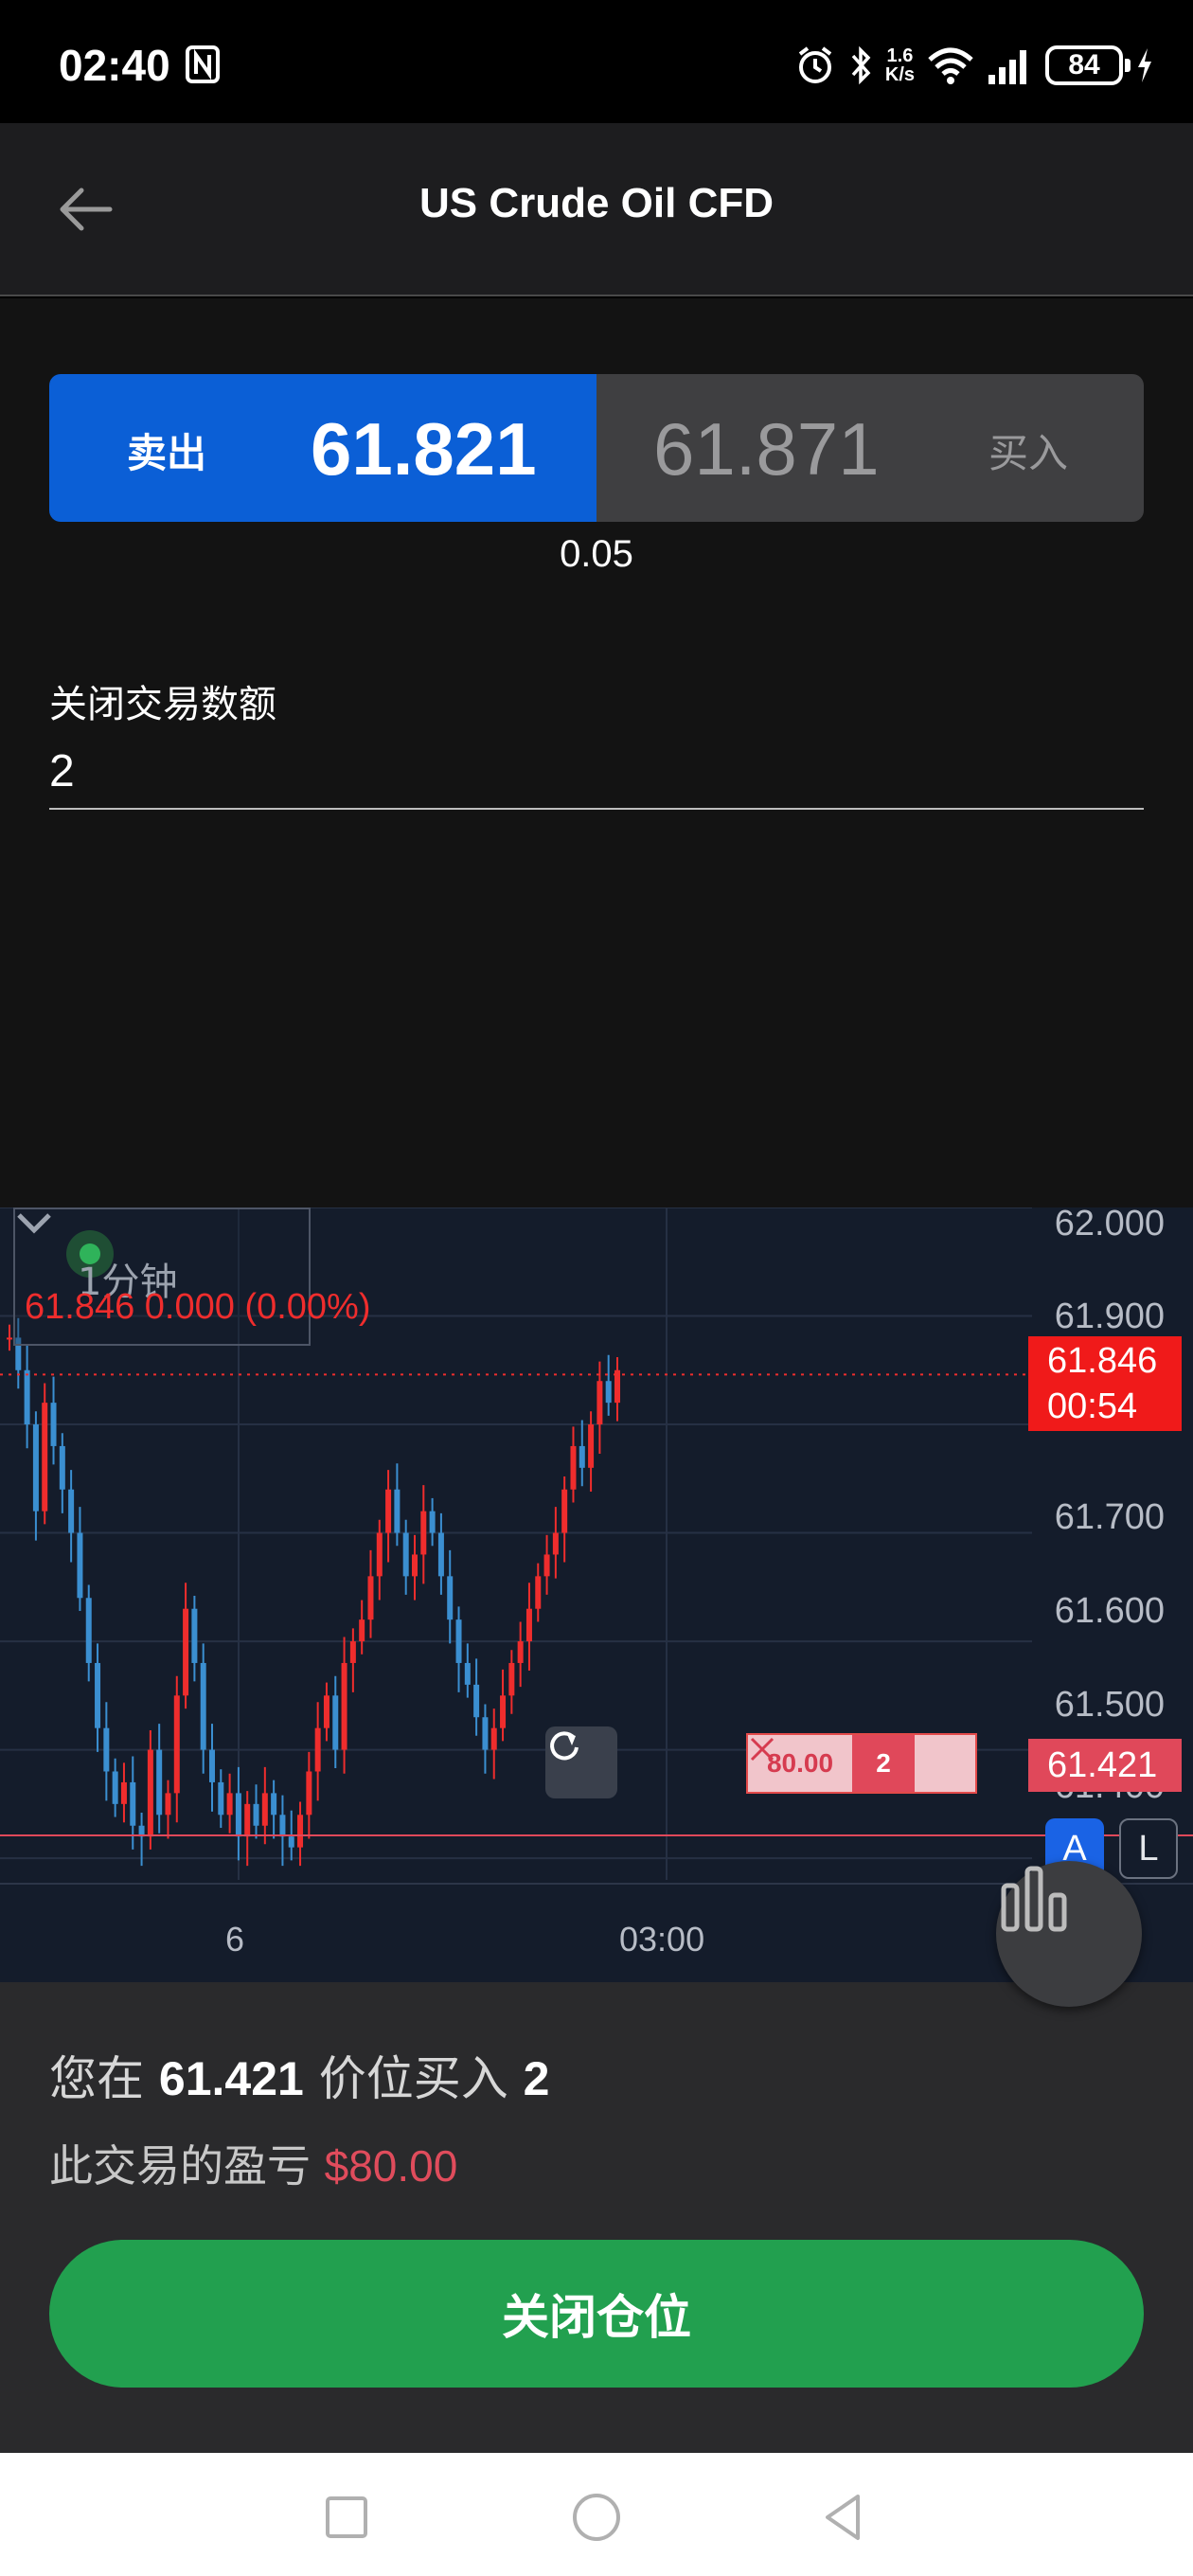 This screenshot has width=1193, height=2576. Describe the element at coordinates (762, 1749) in the screenshot. I see `close-icon` at that location.